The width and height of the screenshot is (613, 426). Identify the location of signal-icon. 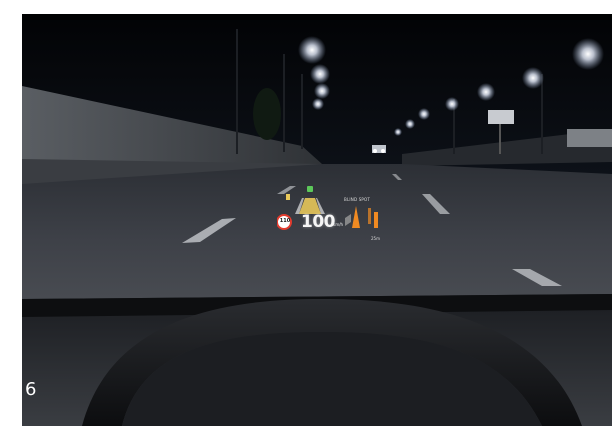
(288, 197).